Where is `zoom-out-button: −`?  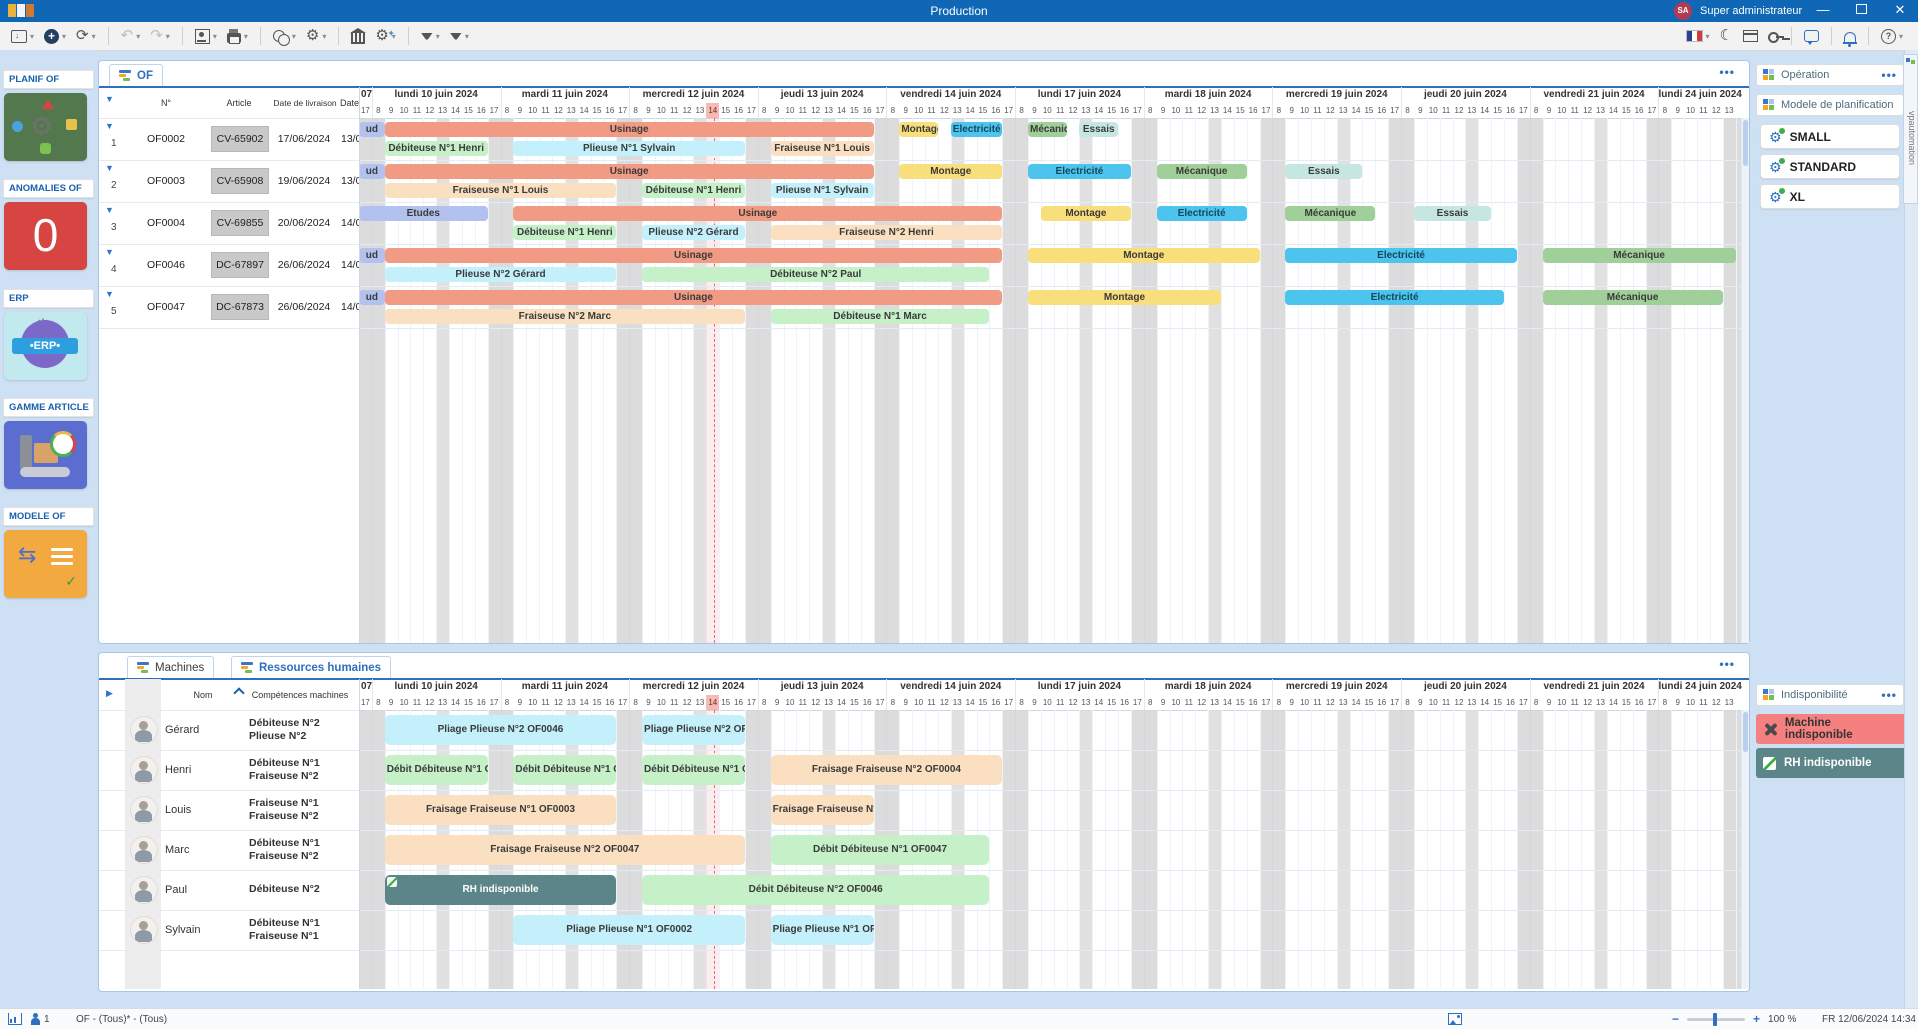
zoom-out-button: − is located at coordinates (1675, 1019).